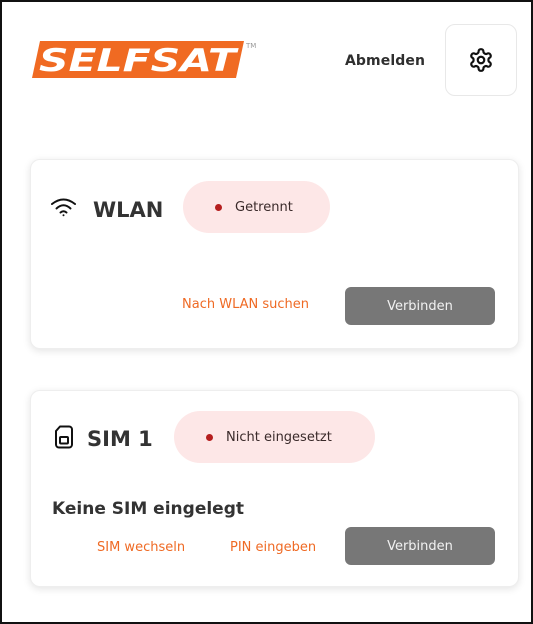 This screenshot has width=533, height=624. I want to click on sim-status-badge: Nicht eingesetzt, so click(274, 437).